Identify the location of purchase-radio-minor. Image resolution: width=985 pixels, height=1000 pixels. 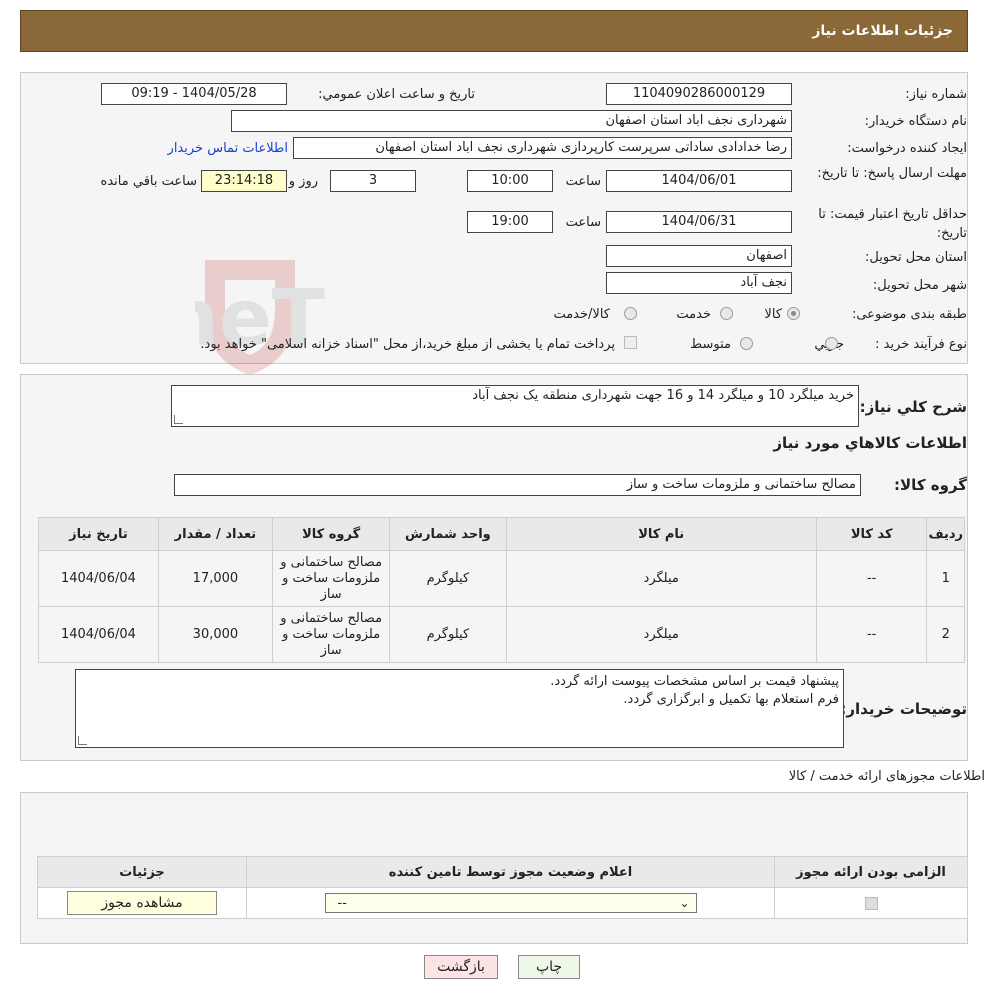
(831, 343).